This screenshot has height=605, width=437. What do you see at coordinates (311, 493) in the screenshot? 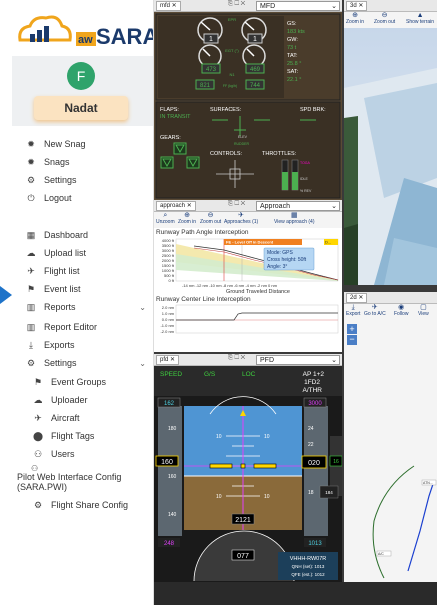
I see `svg-text: 18` at bounding box center [311, 493].